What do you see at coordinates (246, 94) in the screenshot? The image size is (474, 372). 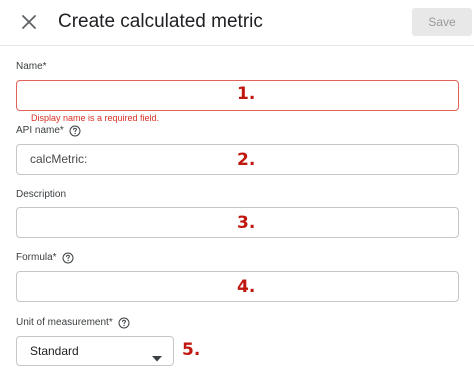 I see `annotation-marker-1: 1.` at bounding box center [246, 94].